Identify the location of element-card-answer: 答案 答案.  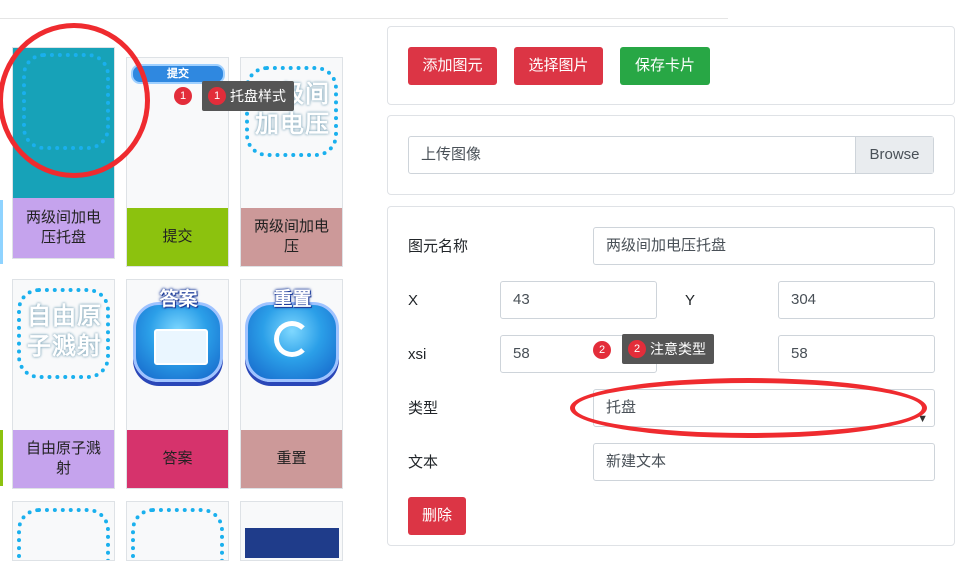
(177, 384).